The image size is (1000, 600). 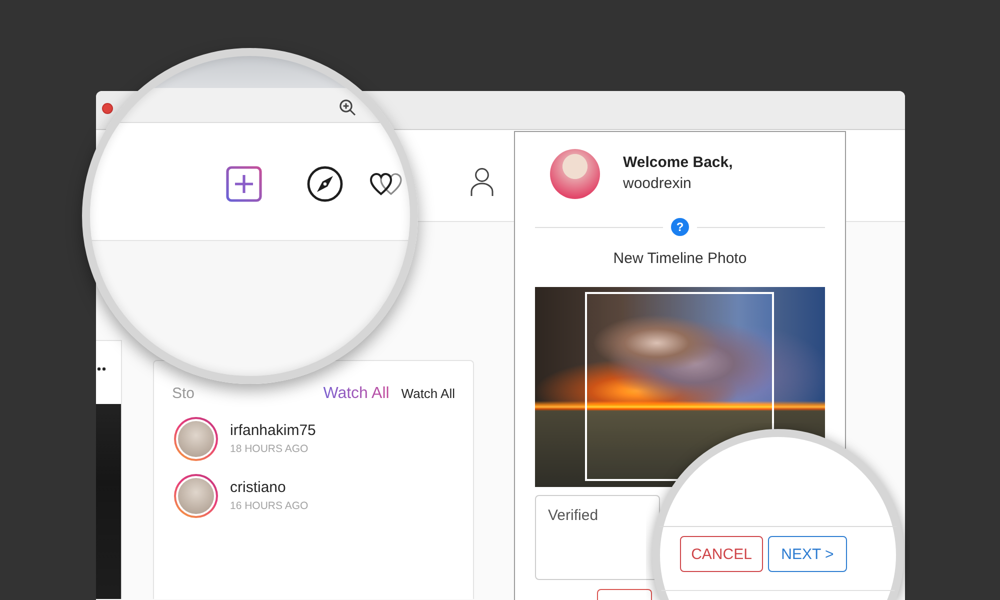 I want to click on heart-icon, so click(x=386, y=184).